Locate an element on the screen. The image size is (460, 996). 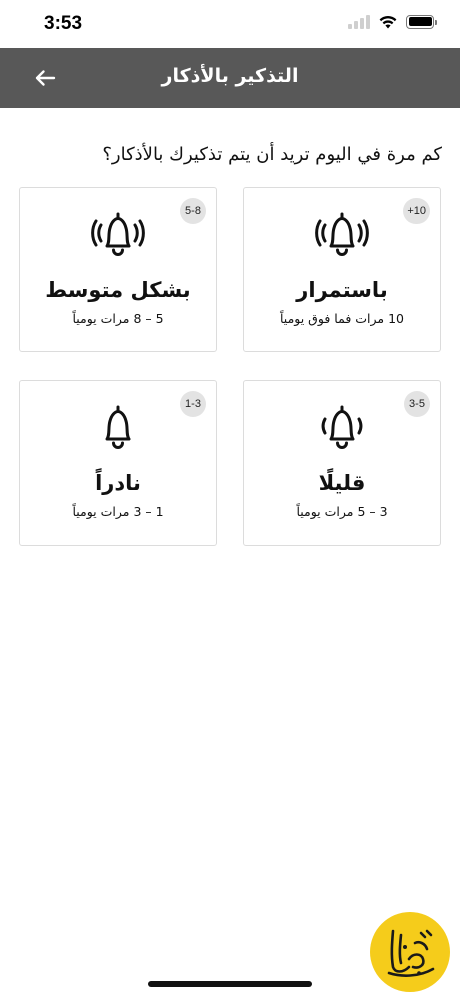
option-title: باستمرار is located at coordinates (342, 290).